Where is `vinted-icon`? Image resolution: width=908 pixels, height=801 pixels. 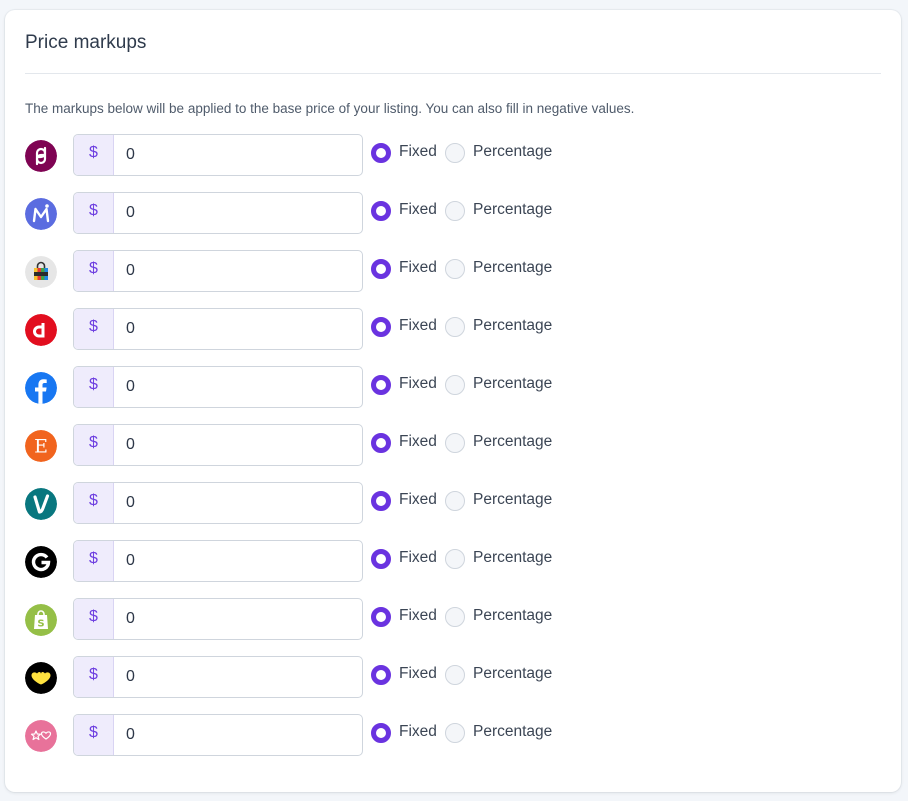
vinted-icon is located at coordinates (41, 504).